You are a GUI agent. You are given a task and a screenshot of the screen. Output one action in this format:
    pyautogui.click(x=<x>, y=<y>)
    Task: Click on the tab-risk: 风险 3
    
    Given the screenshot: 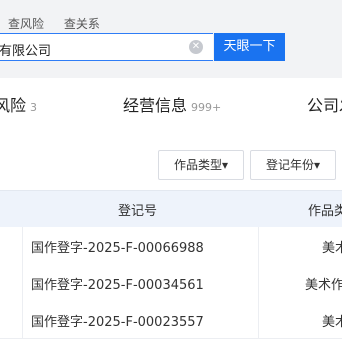 What is the action you would take?
    pyautogui.click(x=18, y=104)
    